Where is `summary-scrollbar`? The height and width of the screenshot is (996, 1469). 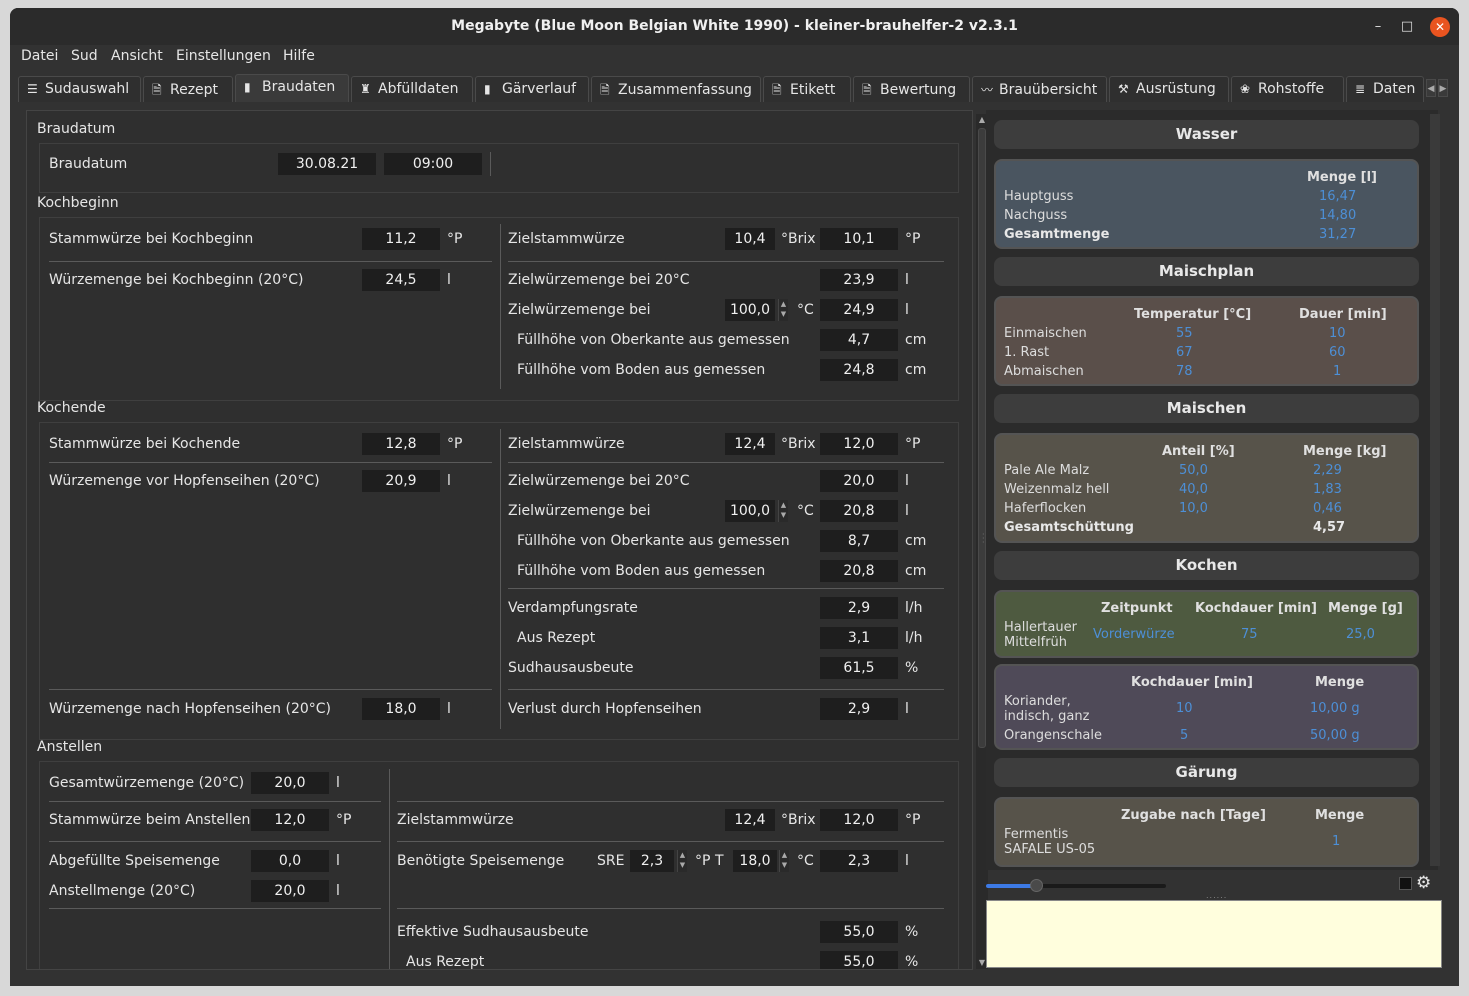
summary-scrollbar is located at coordinates (1435, 490).